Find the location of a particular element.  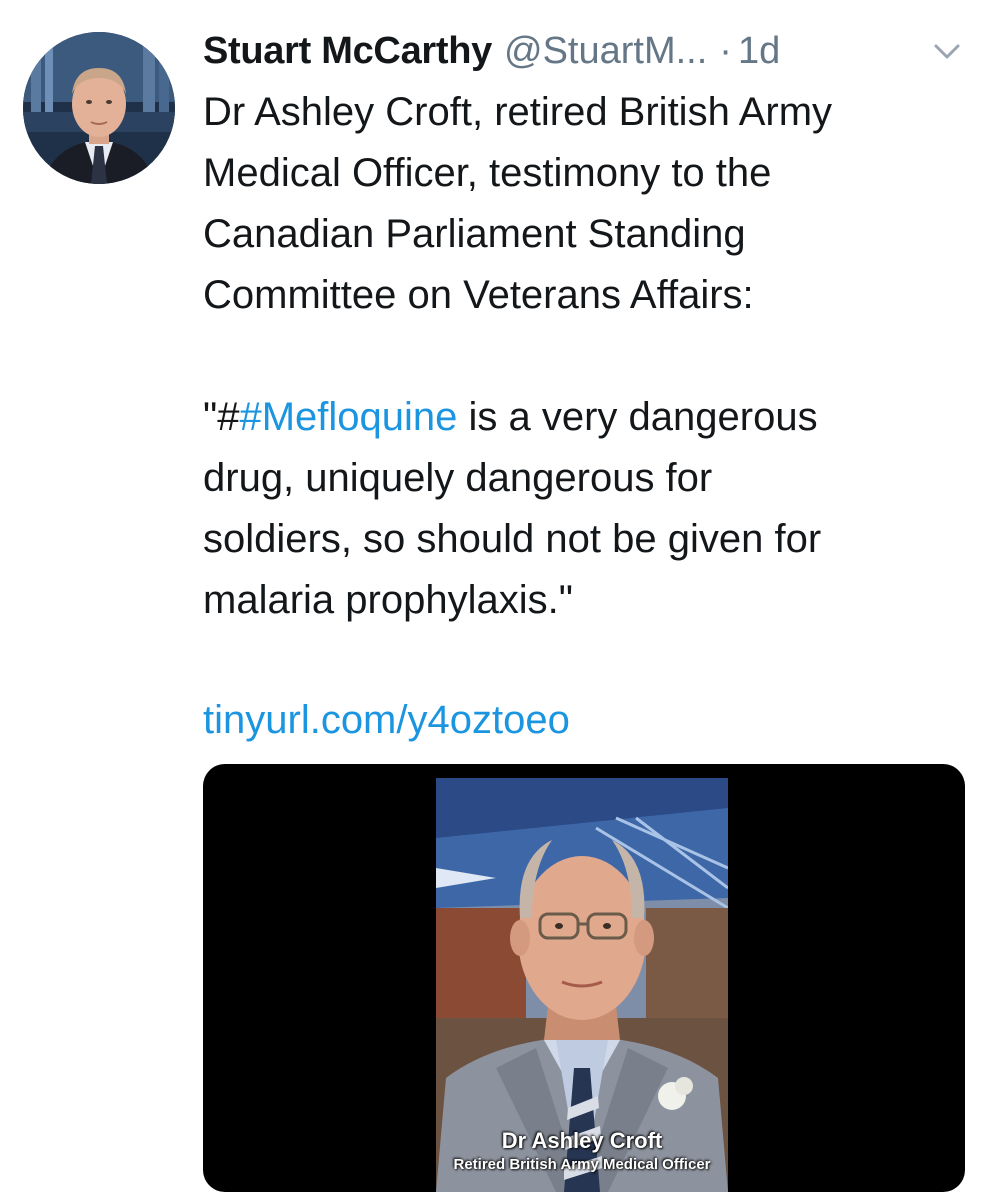

text-line: Medical Officer, testimony to the is located at coordinates (487, 173).